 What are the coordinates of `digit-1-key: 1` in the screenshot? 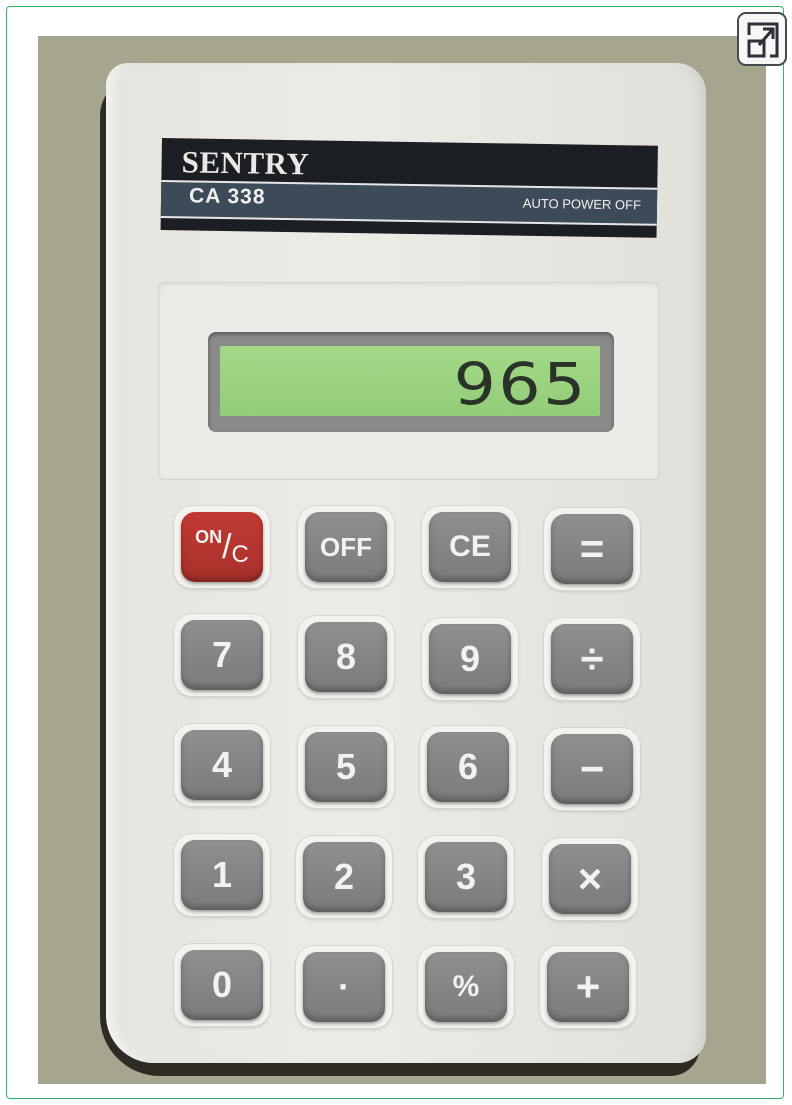 It's located at (222, 875).